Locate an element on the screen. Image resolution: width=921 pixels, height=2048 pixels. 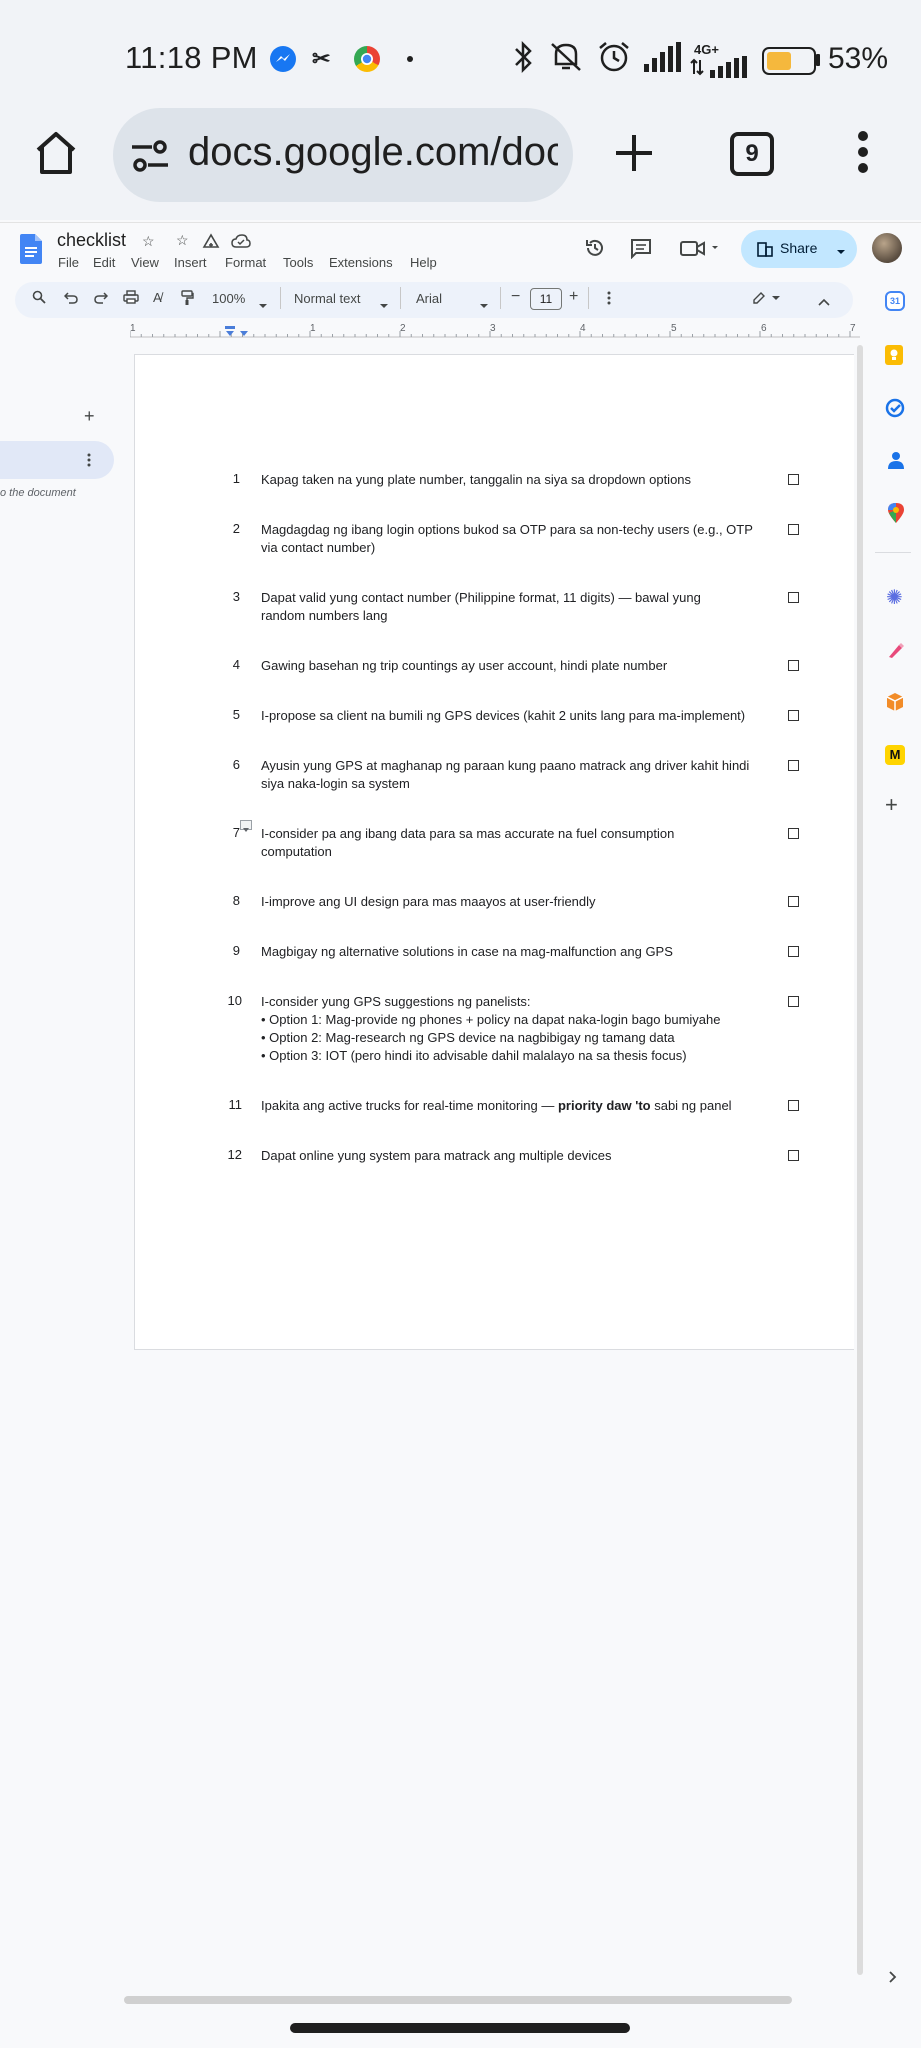
version-history-icon is located at coordinates (595, 250).